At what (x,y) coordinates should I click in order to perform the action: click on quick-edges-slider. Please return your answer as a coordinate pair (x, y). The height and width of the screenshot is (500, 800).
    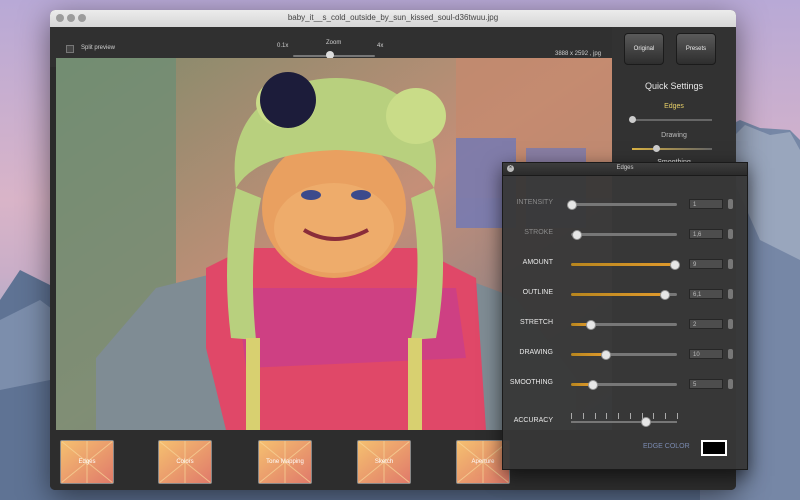
    Looking at the image, I should click on (672, 120).